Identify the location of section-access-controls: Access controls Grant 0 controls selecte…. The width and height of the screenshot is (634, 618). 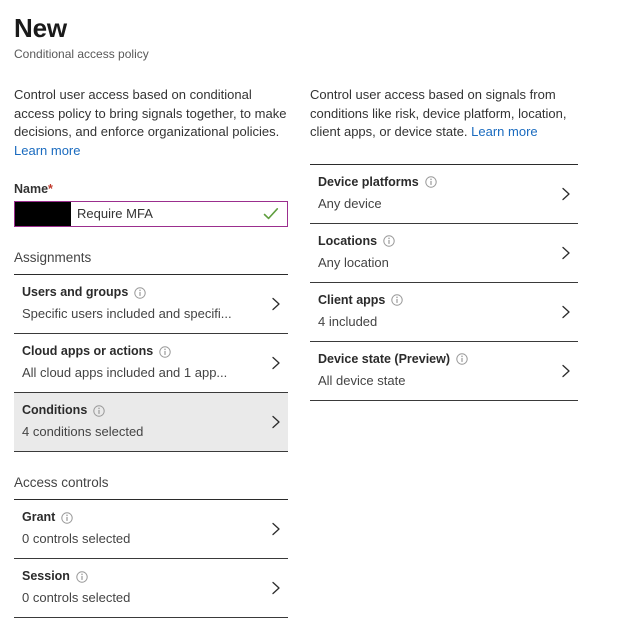
(151, 546).